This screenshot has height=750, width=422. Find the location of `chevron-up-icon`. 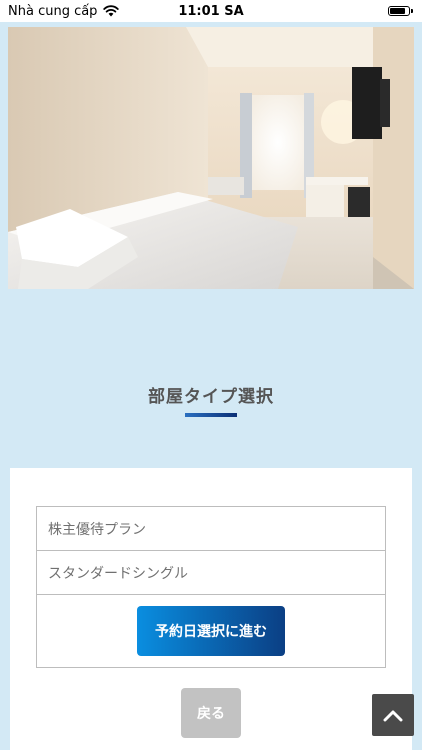

chevron-up-icon is located at coordinates (393, 716).